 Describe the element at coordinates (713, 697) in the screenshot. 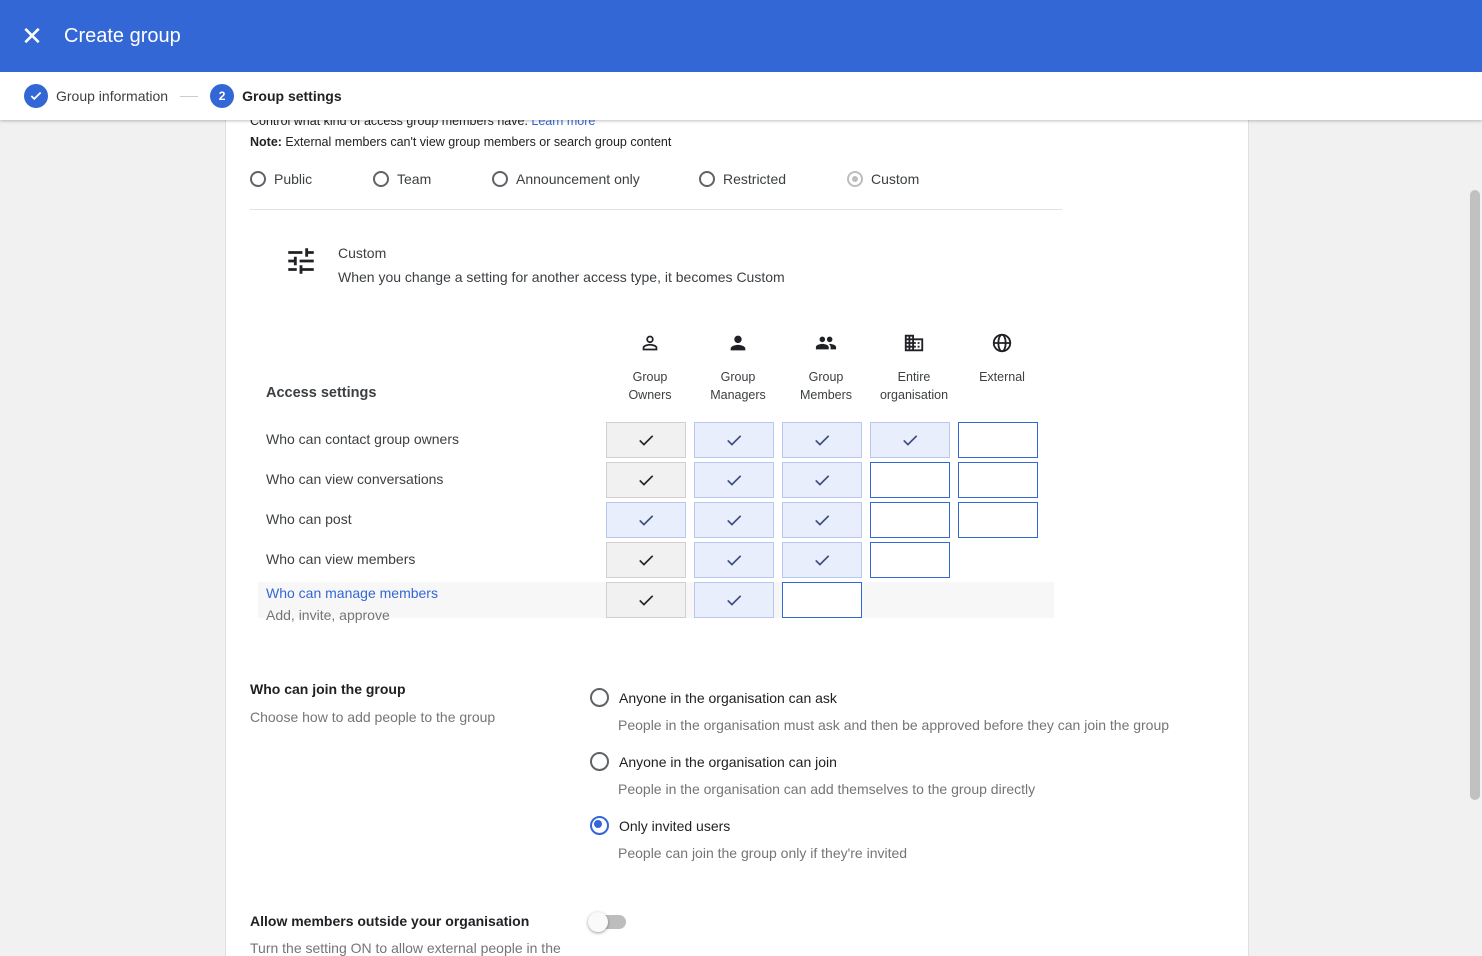

I see `join-option-can-ask: Anyone in the organisation can ask` at that location.